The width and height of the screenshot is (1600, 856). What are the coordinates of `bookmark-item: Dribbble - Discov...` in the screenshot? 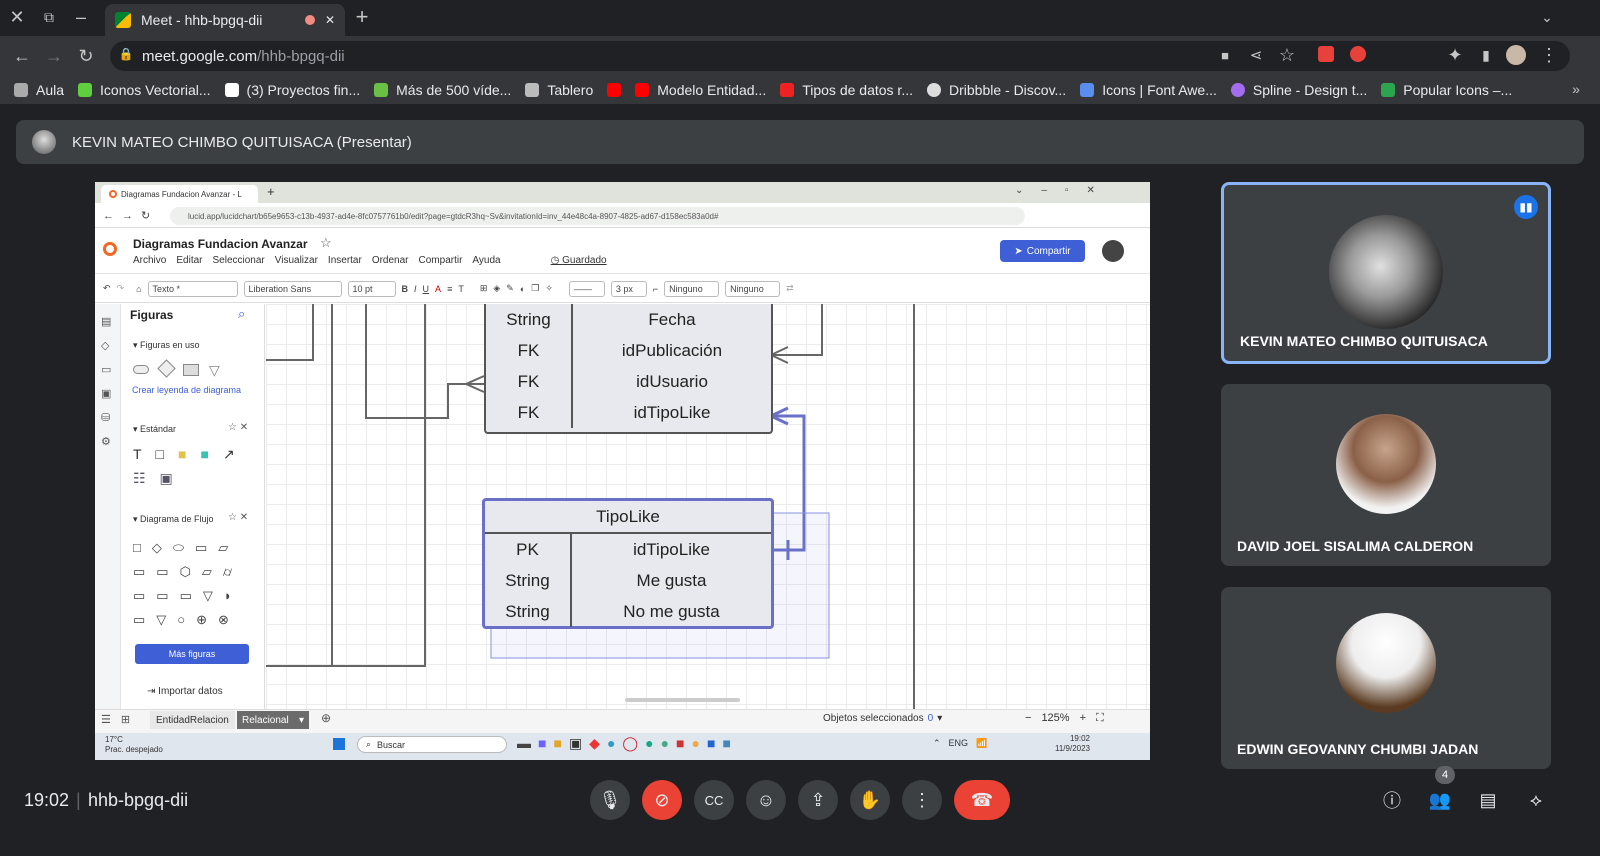 It's located at (996, 90).